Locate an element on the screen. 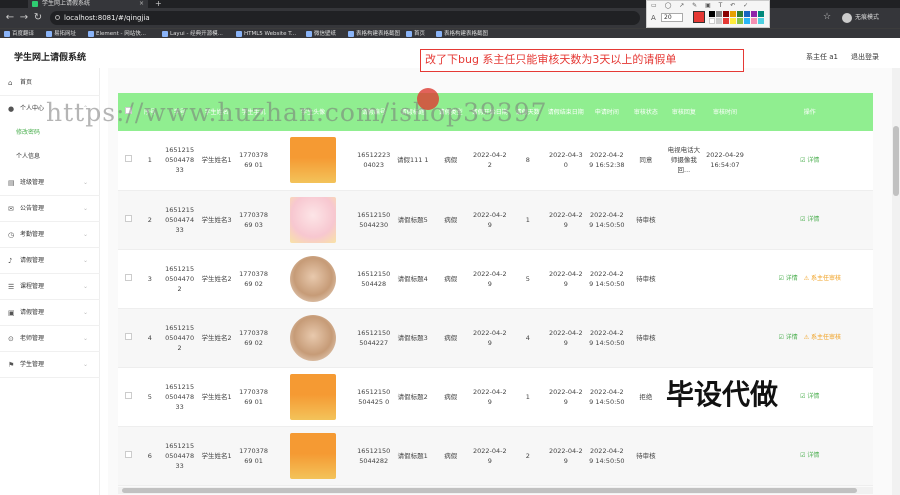  chevron-down-icon: ⌄ is located at coordinates (85, 364).